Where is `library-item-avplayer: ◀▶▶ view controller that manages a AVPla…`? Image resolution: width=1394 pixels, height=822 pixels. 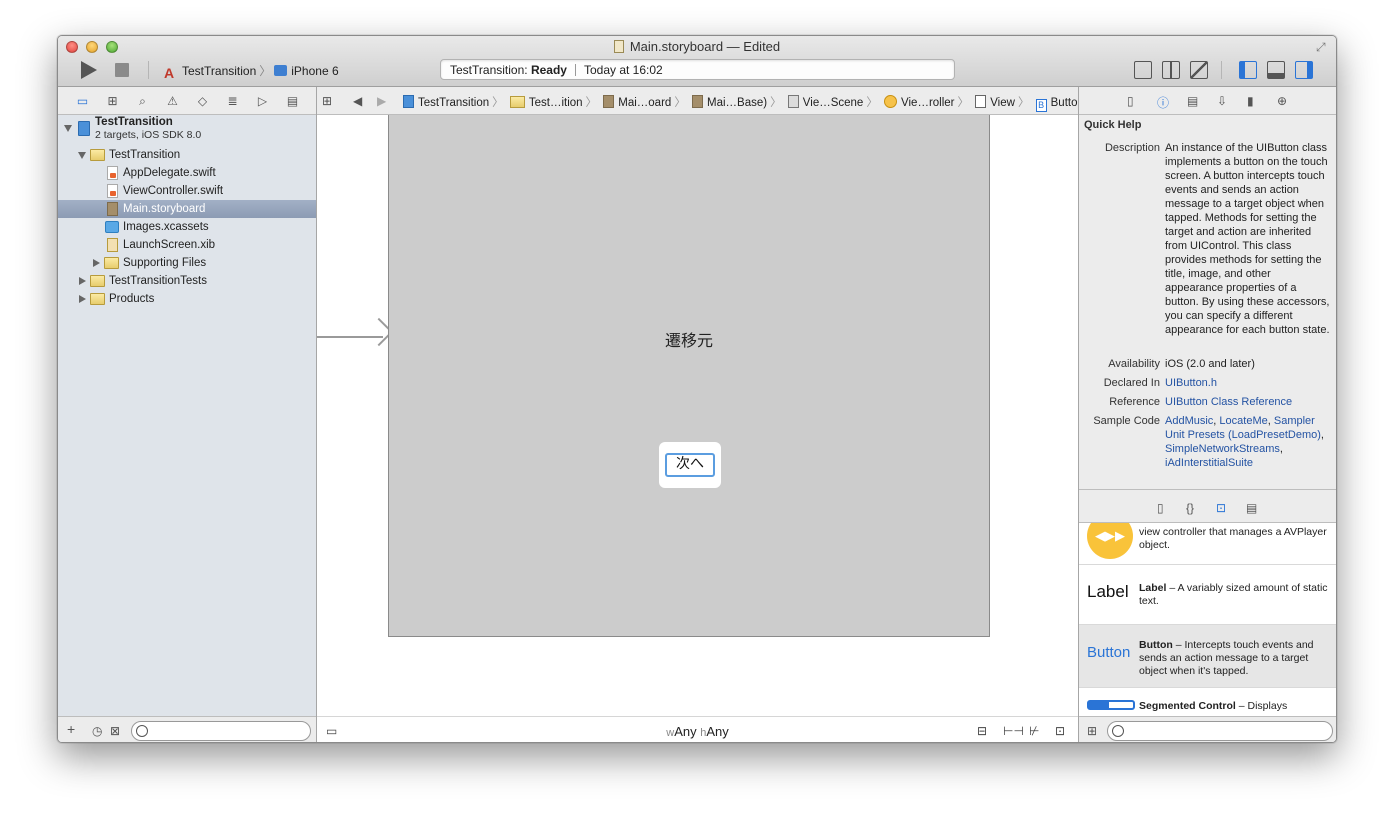 library-item-avplayer: ◀▶▶ view controller that manages a AVPla… is located at coordinates (1207, 544).